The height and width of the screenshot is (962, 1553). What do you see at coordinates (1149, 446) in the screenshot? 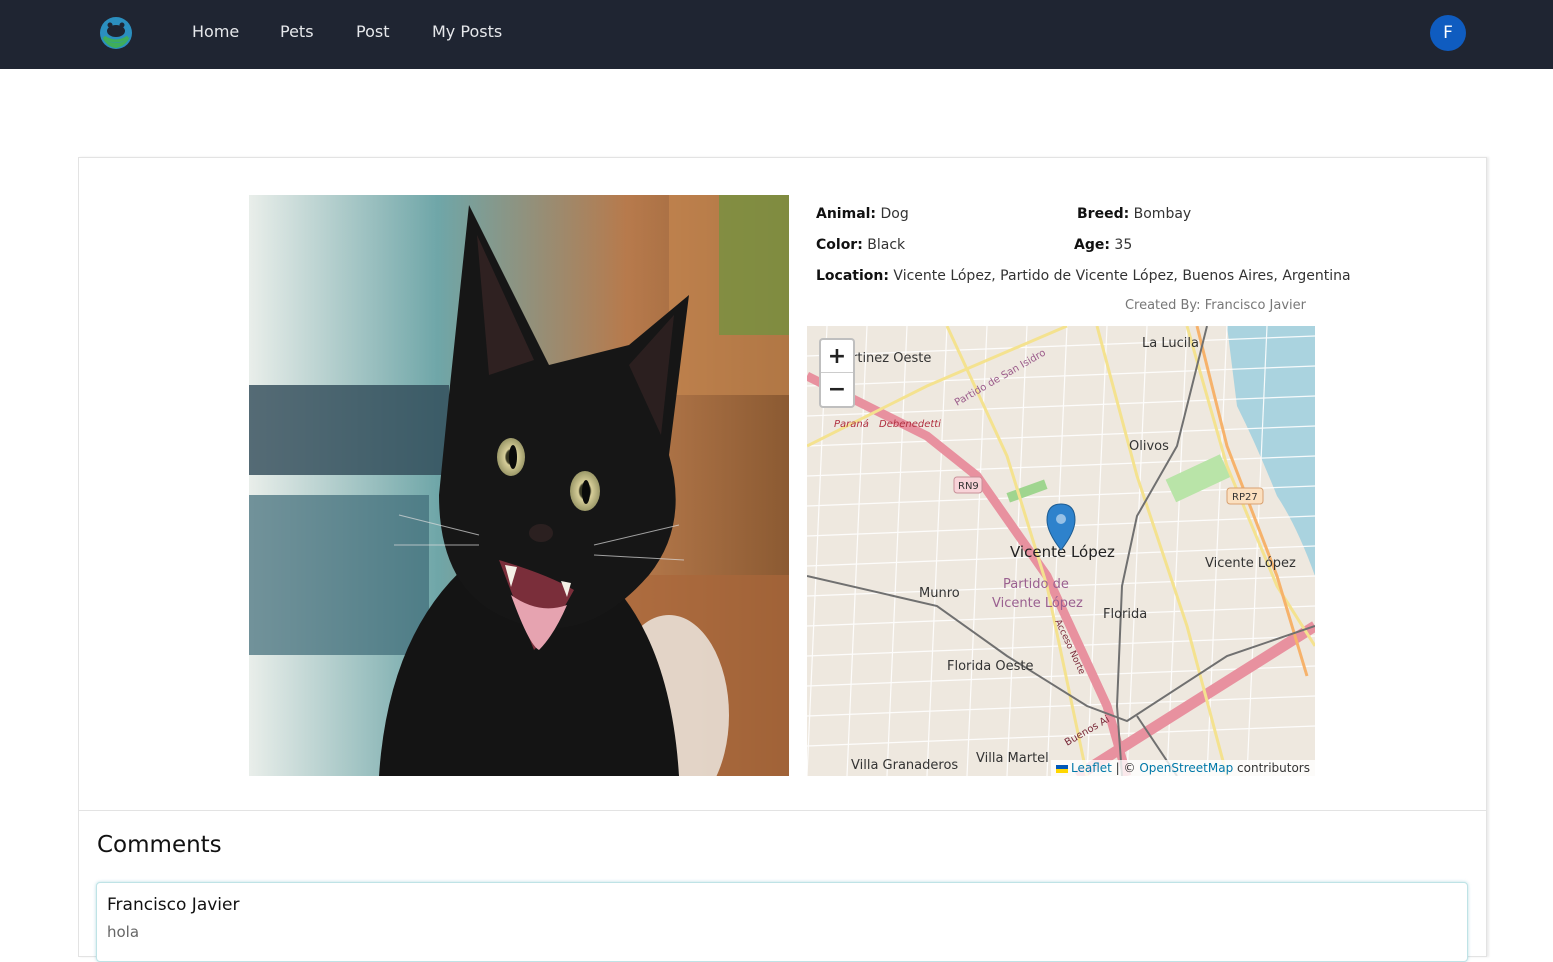
I see `map-label: Olivos` at bounding box center [1149, 446].